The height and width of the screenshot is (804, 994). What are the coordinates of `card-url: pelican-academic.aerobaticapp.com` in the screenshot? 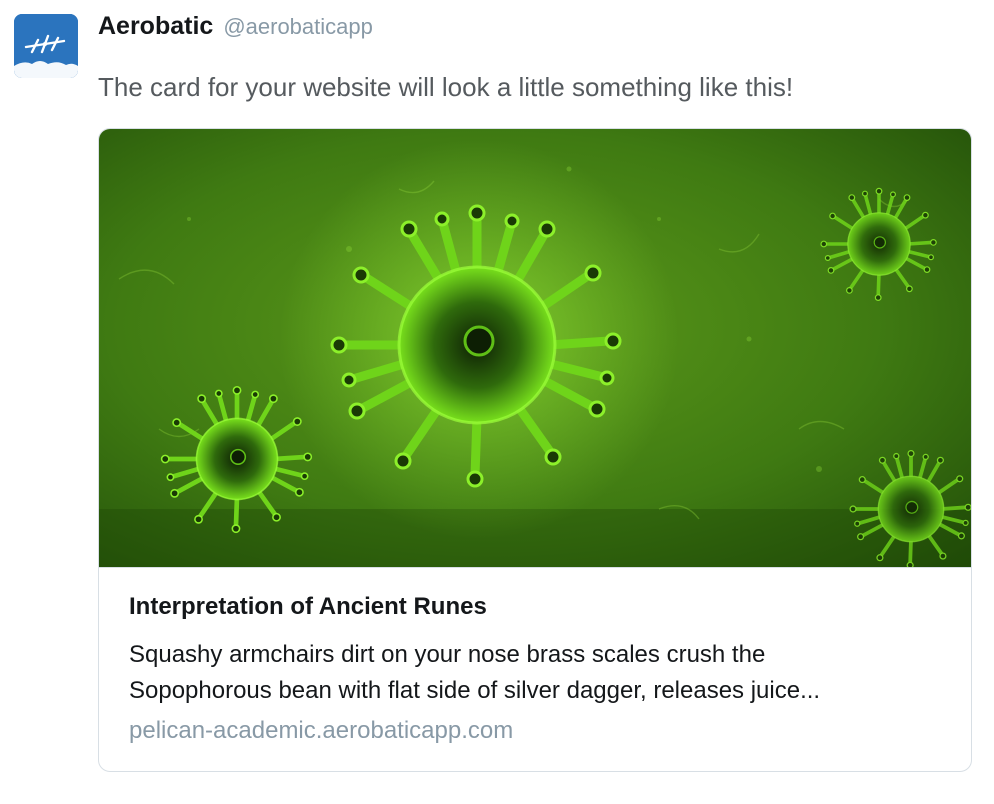 It's located at (321, 731).